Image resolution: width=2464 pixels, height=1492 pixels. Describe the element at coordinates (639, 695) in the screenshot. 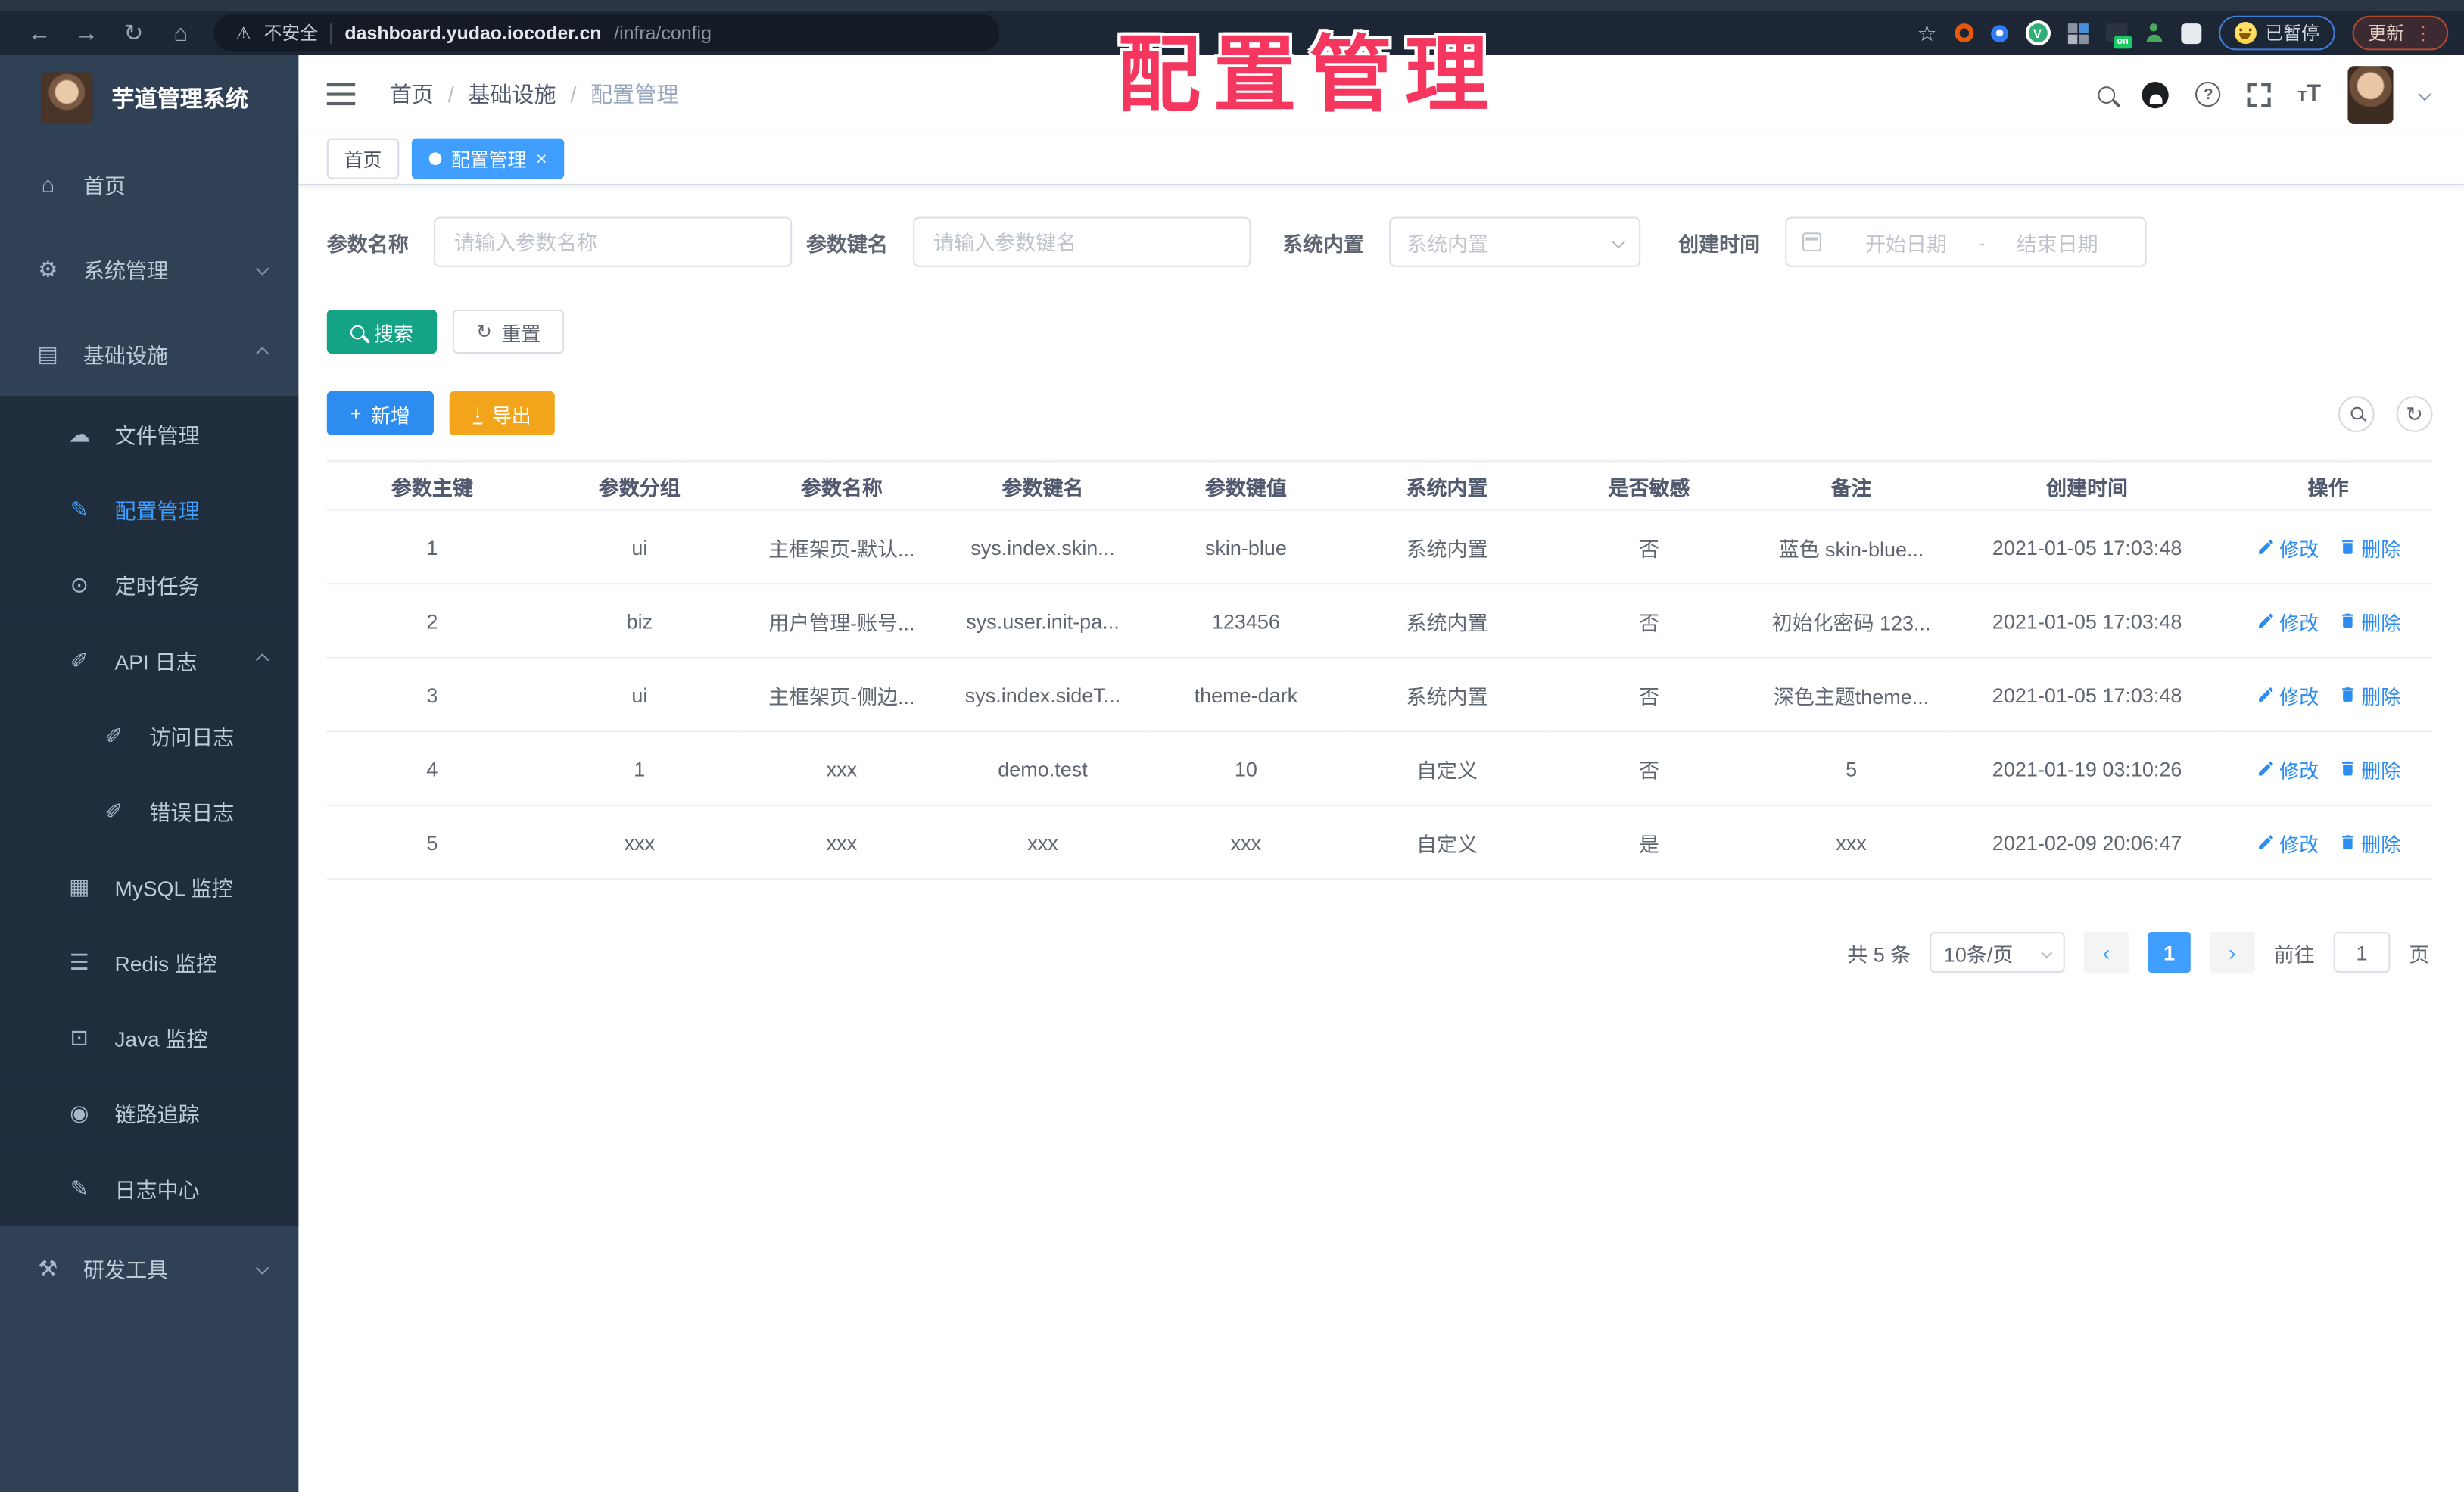

I see `table-cell: ui` at that location.